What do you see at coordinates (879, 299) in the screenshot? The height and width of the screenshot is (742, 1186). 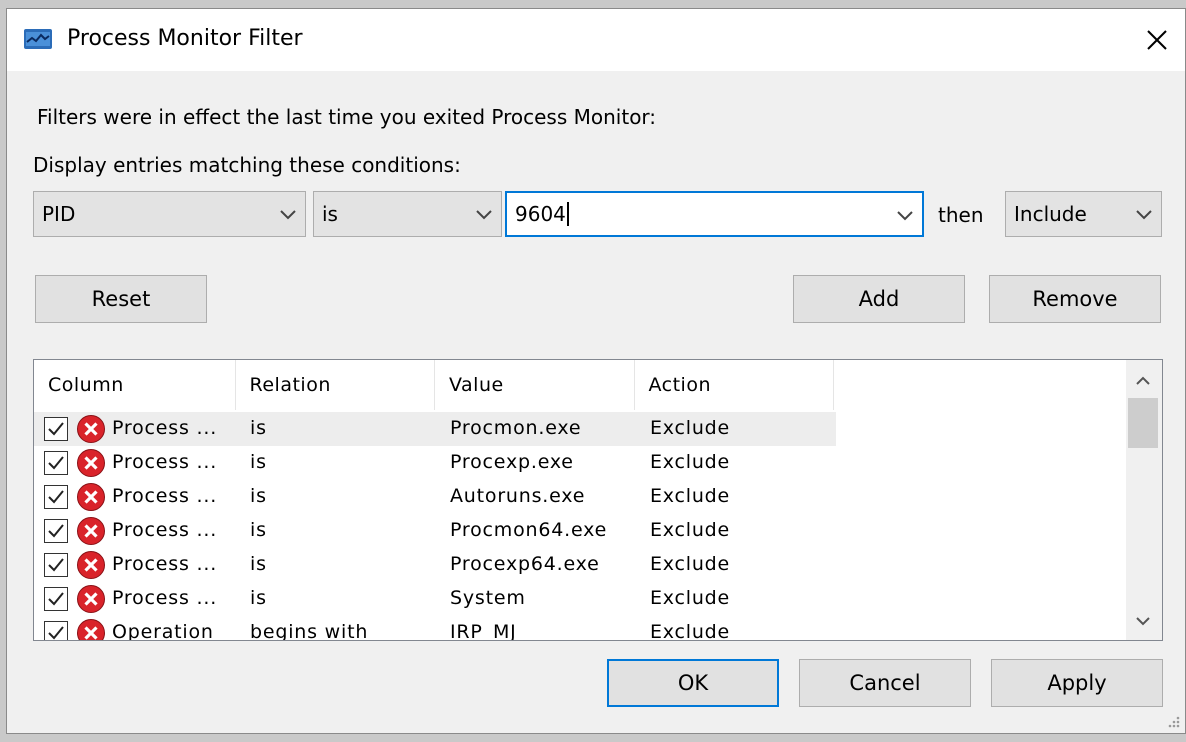 I see `add-button: Add` at bounding box center [879, 299].